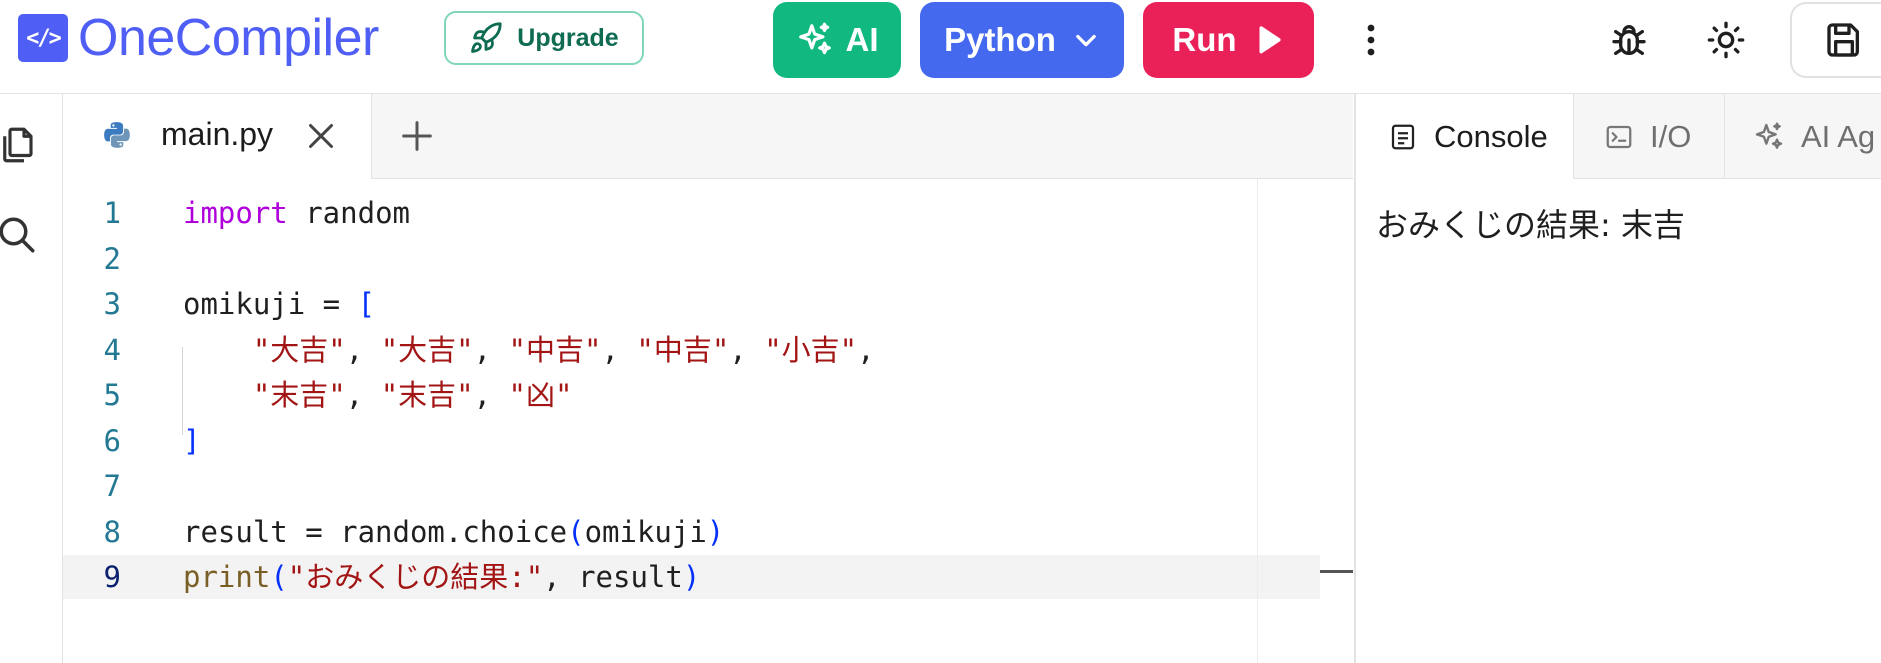 This screenshot has width=1881, height=663. What do you see at coordinates (613, 577) in the screenshot?
I see `code-token: , result` at bounding box center [613, 577].